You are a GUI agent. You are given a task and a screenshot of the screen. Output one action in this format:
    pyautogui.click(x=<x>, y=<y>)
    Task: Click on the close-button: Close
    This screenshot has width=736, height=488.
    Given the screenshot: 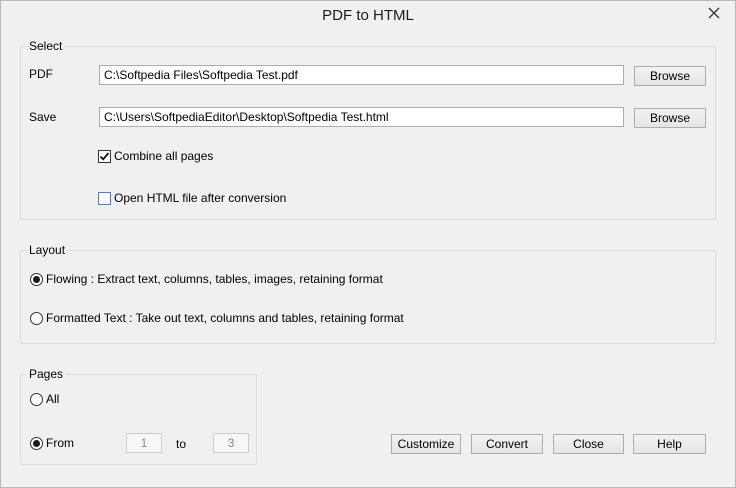 What is the action you would take?
    pyautogui.click(x=588, y=444)
    